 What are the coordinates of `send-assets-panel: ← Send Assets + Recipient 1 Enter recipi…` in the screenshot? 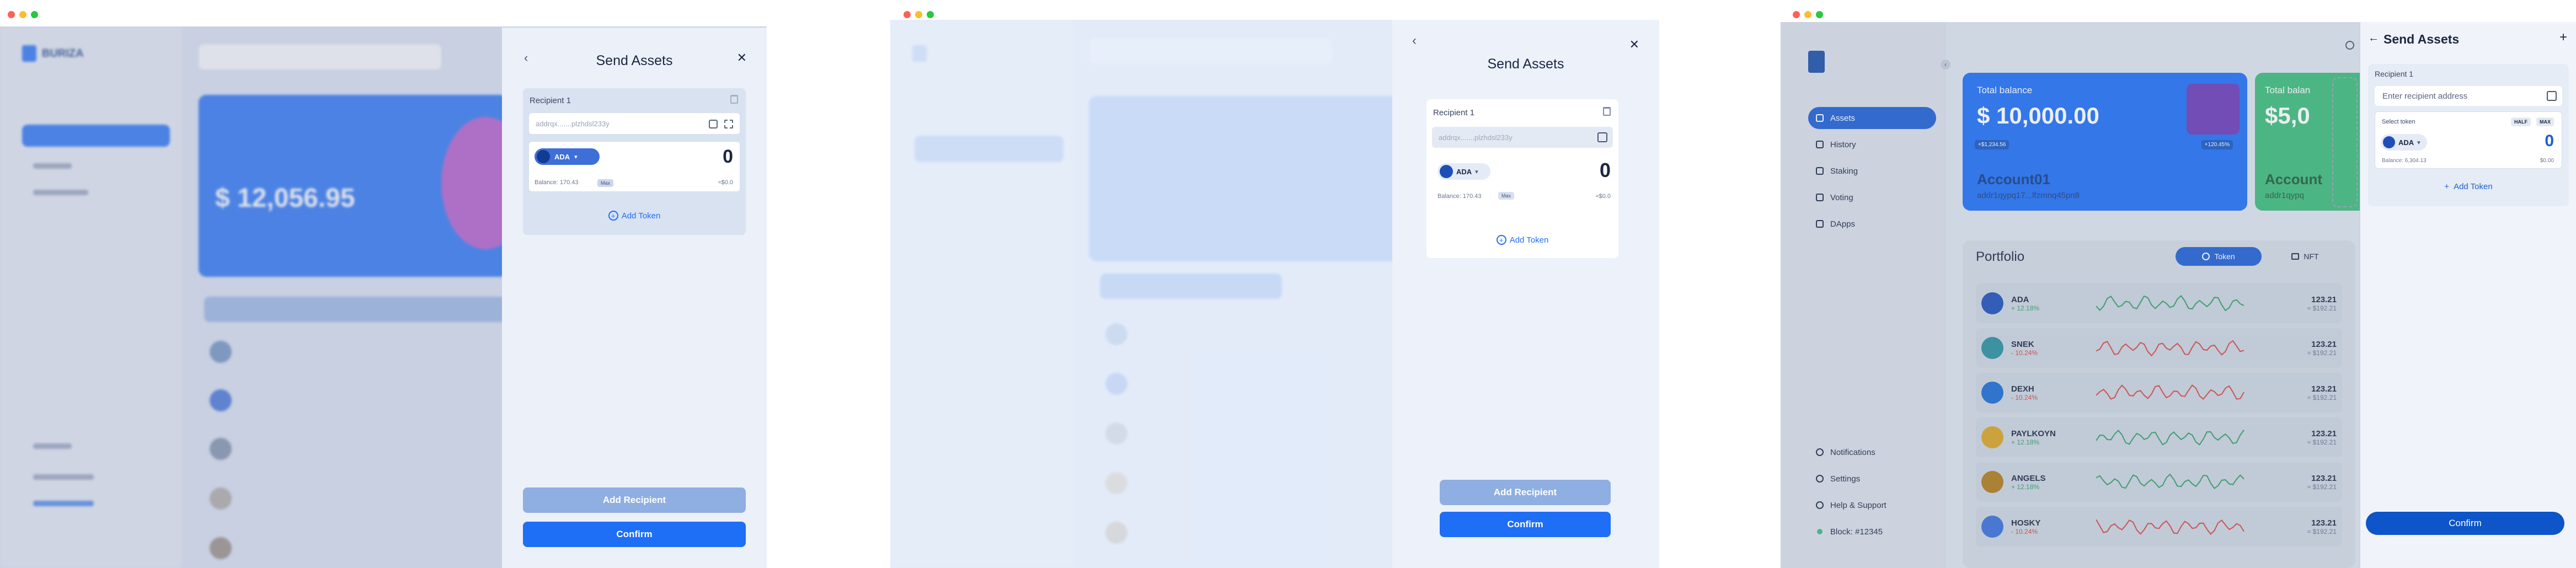 It's located at (2468, 295).